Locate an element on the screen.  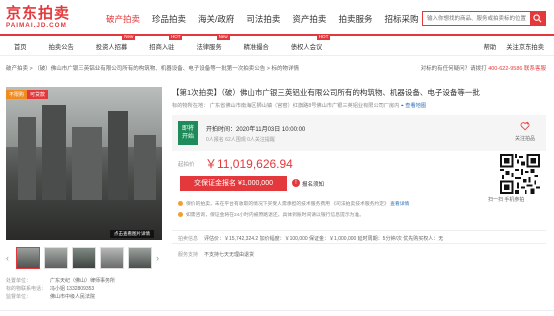
subnav-label: 投资人招募 is located at coordinates (111, 47).